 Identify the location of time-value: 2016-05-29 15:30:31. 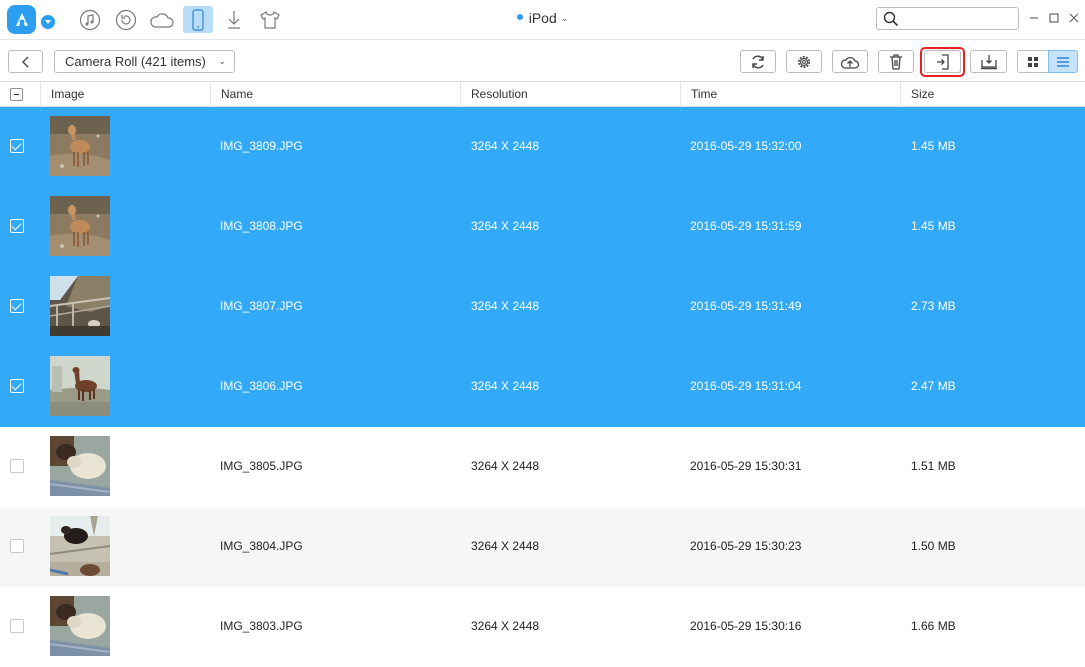
(746, 466).